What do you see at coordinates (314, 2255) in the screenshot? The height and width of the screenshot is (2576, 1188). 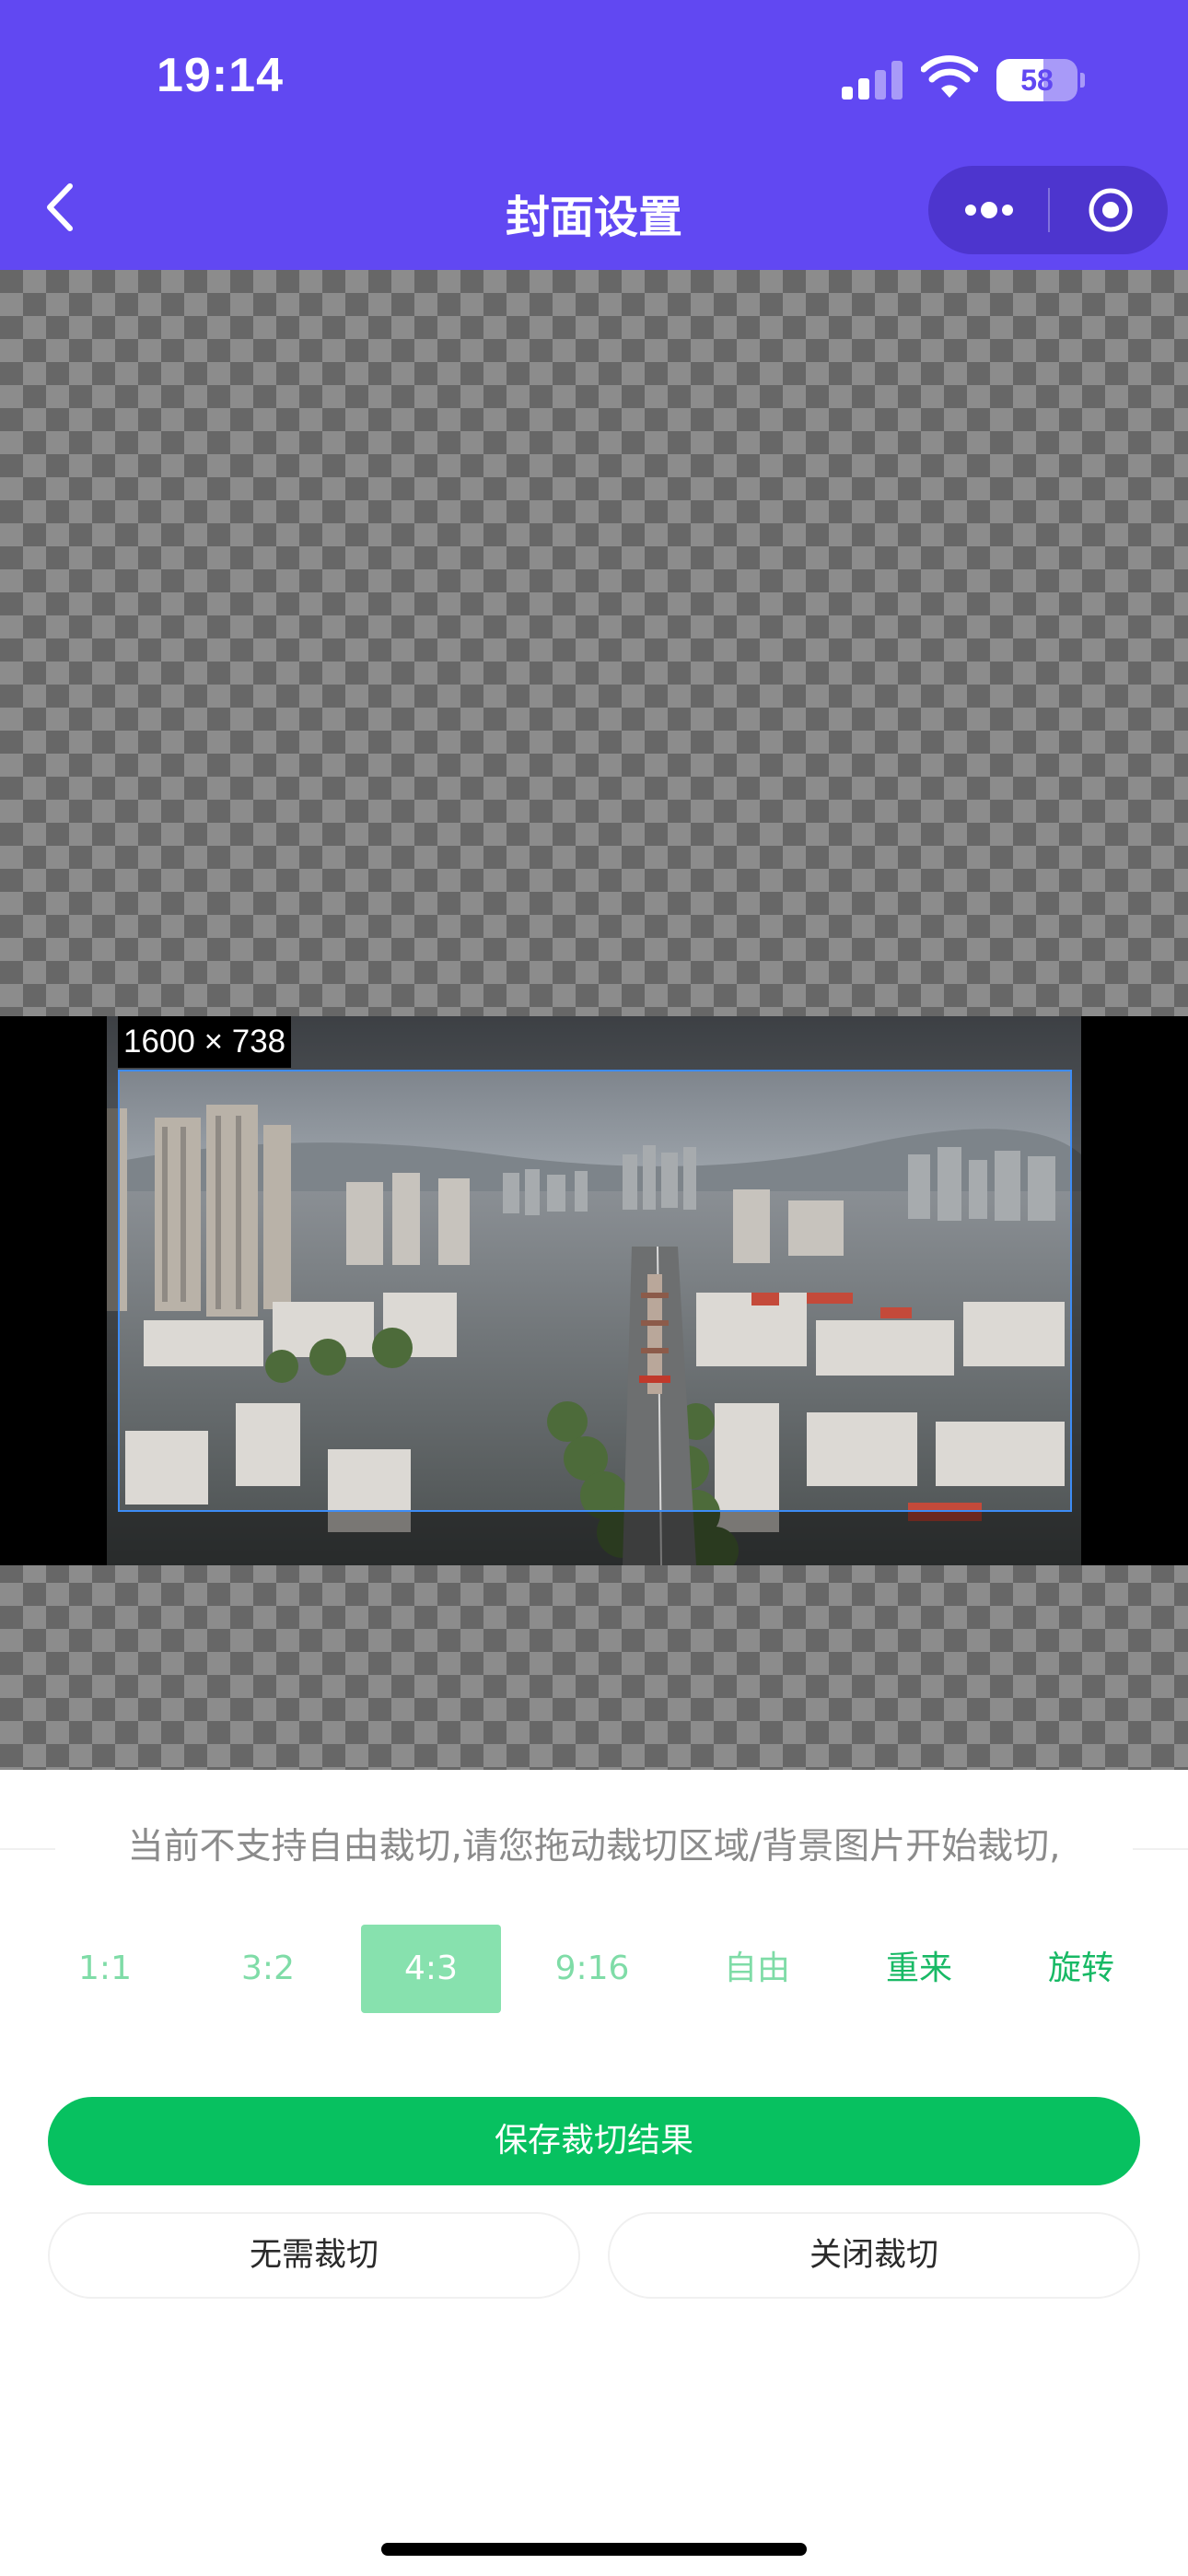 I see `no-crop-button: 无需裁切` at bounding box center [314, 2255].